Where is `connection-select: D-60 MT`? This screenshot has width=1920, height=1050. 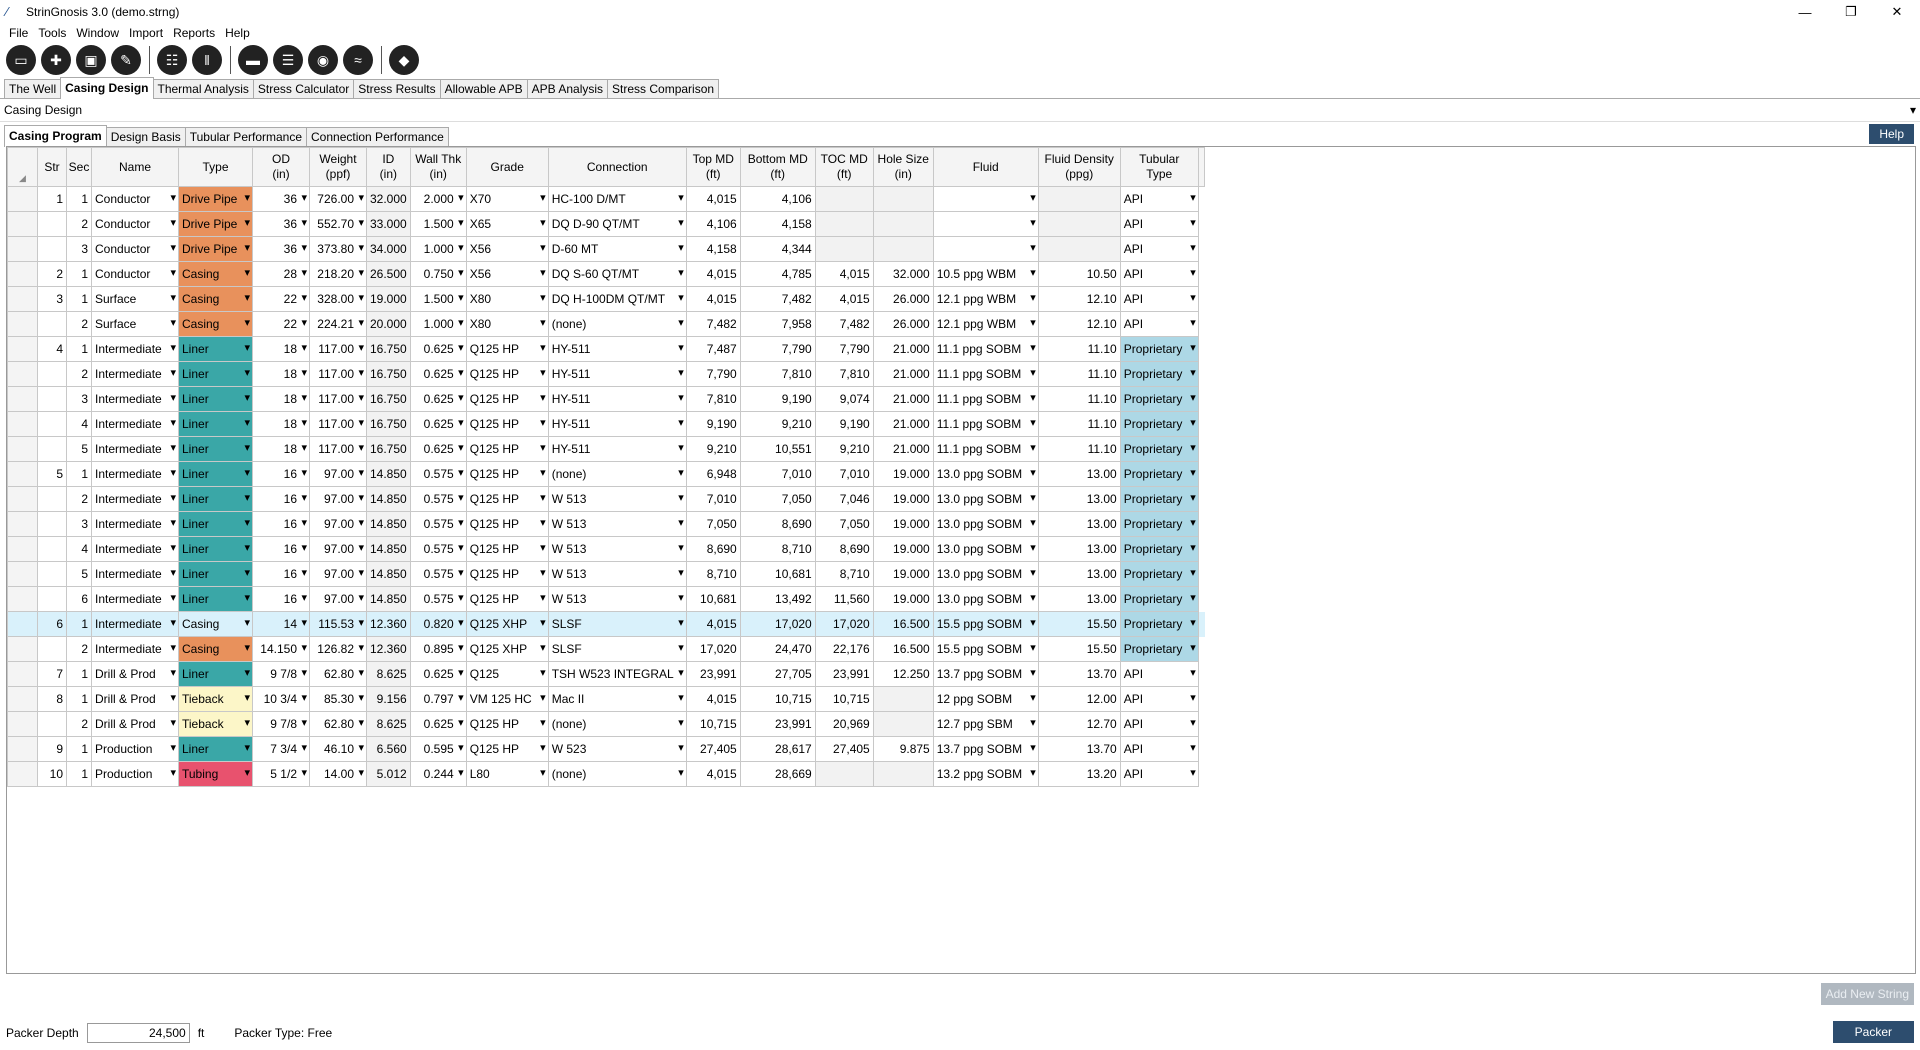
connection-select: D-60 MT is located at coordinates (617, 249).